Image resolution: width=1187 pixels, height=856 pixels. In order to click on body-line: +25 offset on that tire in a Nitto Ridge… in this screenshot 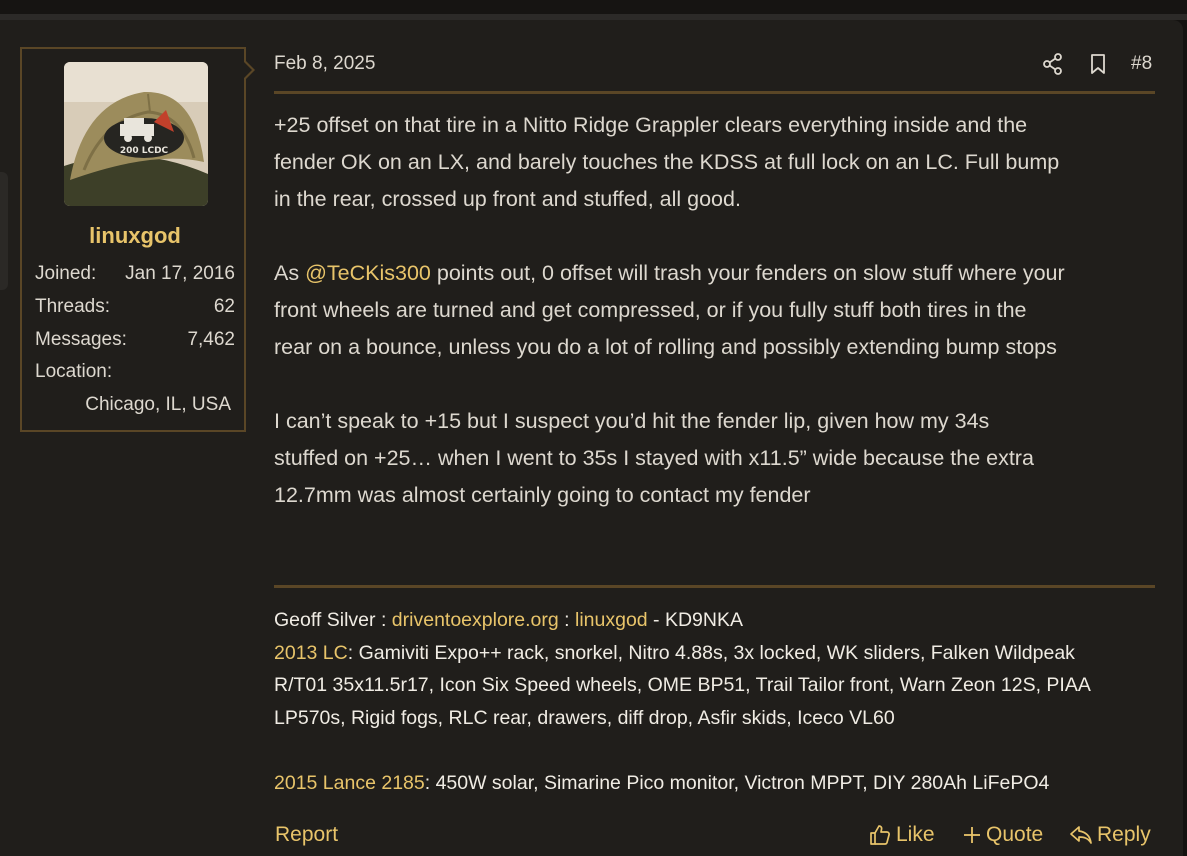, I will do `click(651, 125)`.